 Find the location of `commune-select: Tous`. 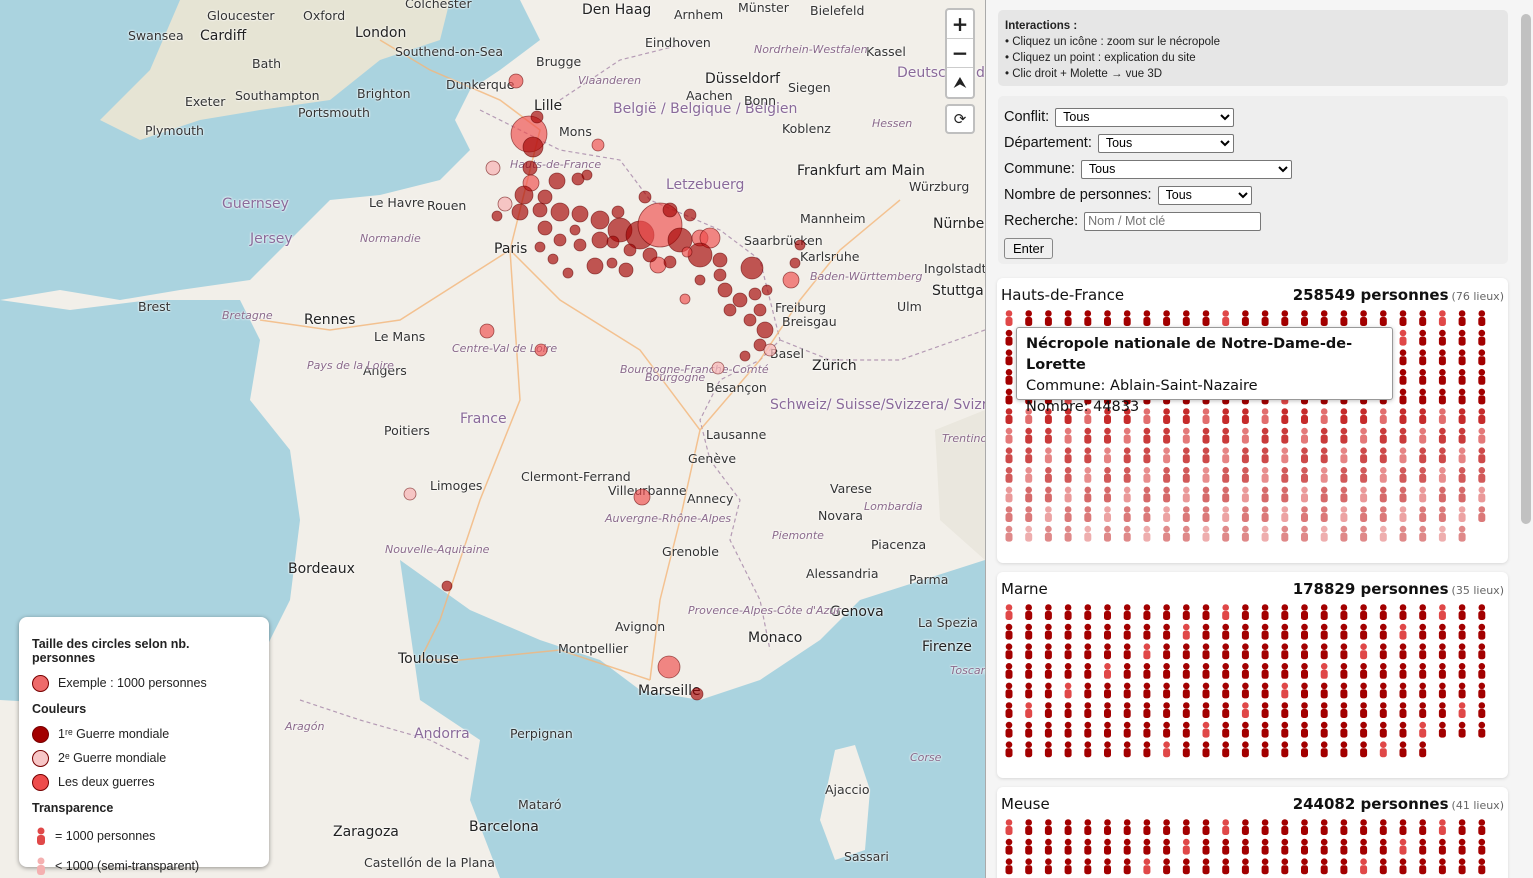

commune-select: Tous is located at coordinates (1186, 169).